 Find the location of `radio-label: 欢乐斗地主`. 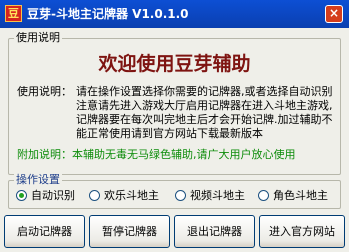

radio-label: 欢乐斗地主 is located at coordinates (131, 195).